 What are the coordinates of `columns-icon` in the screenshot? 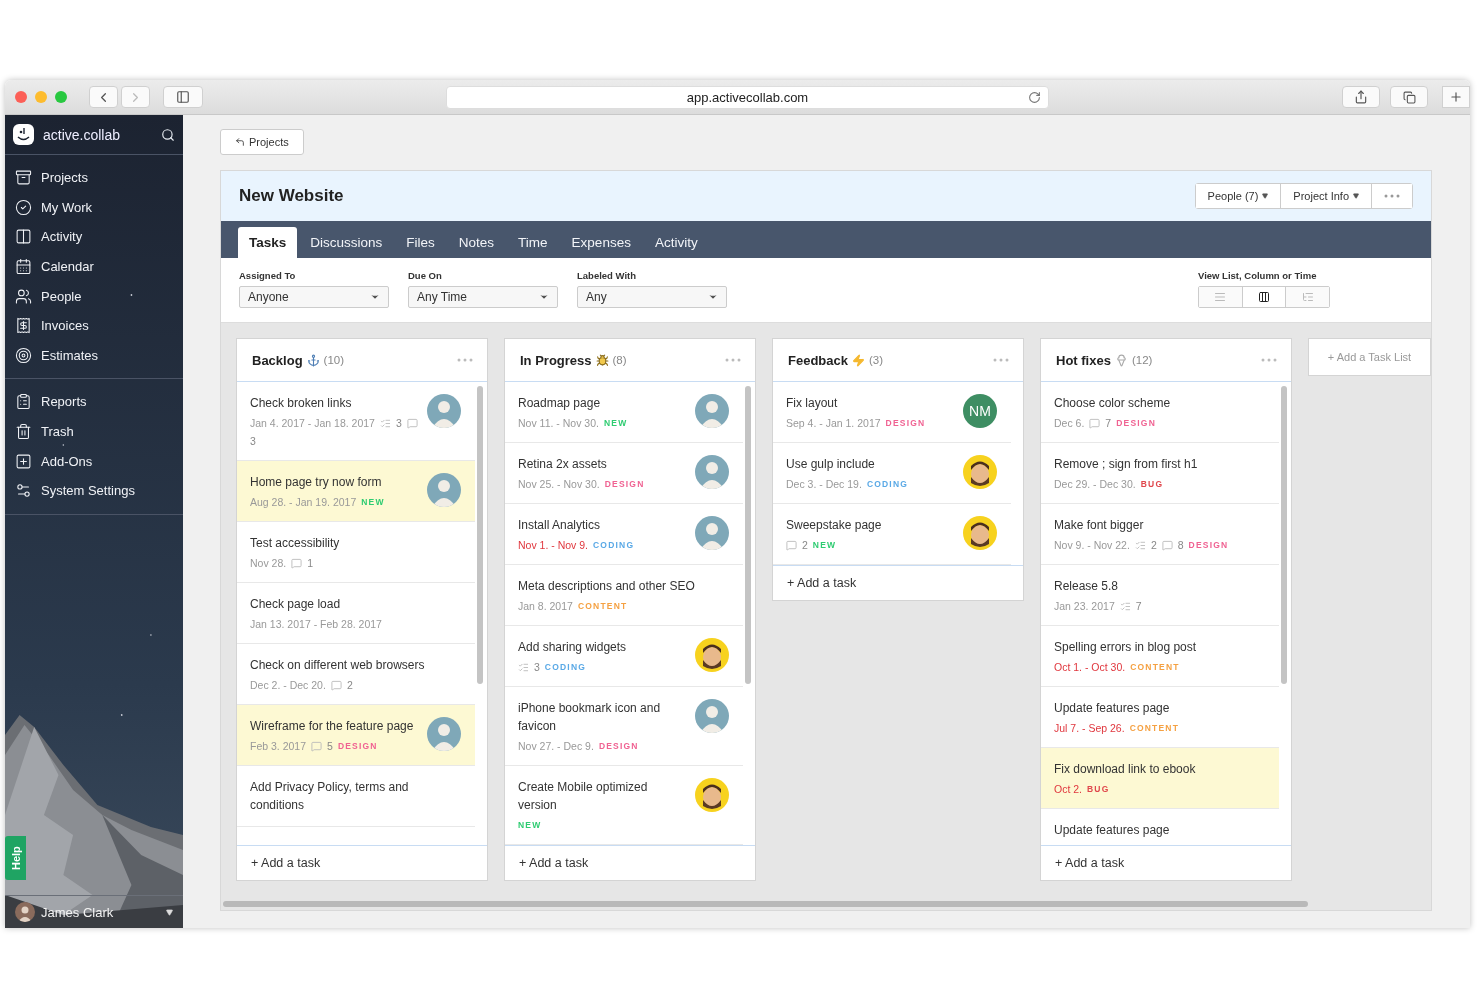 It's located at (23, 237).